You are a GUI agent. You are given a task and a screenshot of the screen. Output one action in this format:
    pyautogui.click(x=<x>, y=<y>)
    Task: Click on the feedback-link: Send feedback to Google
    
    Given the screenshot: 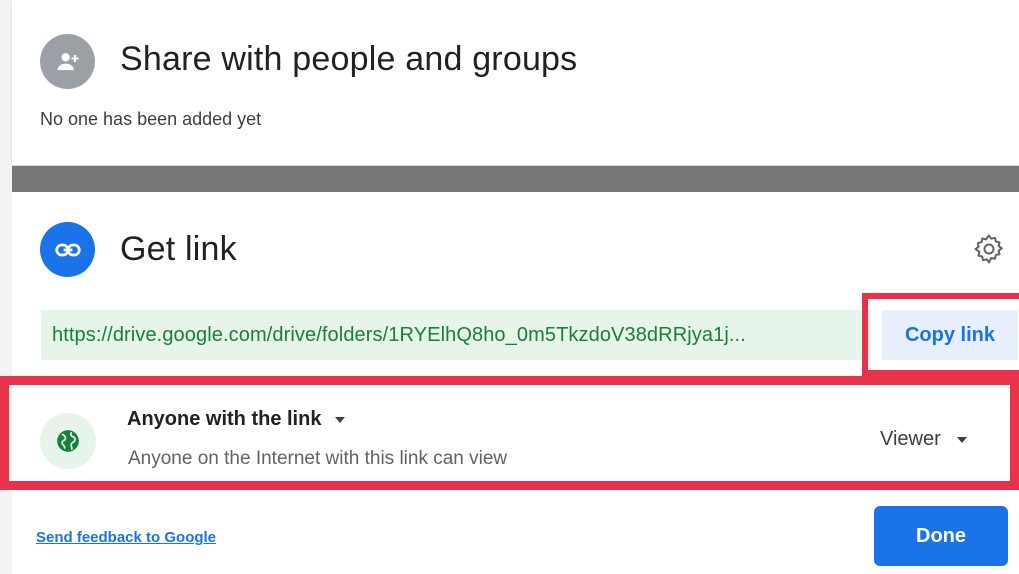 What is the action you would take?
    pyautogui.click(x=126, y=537)
    